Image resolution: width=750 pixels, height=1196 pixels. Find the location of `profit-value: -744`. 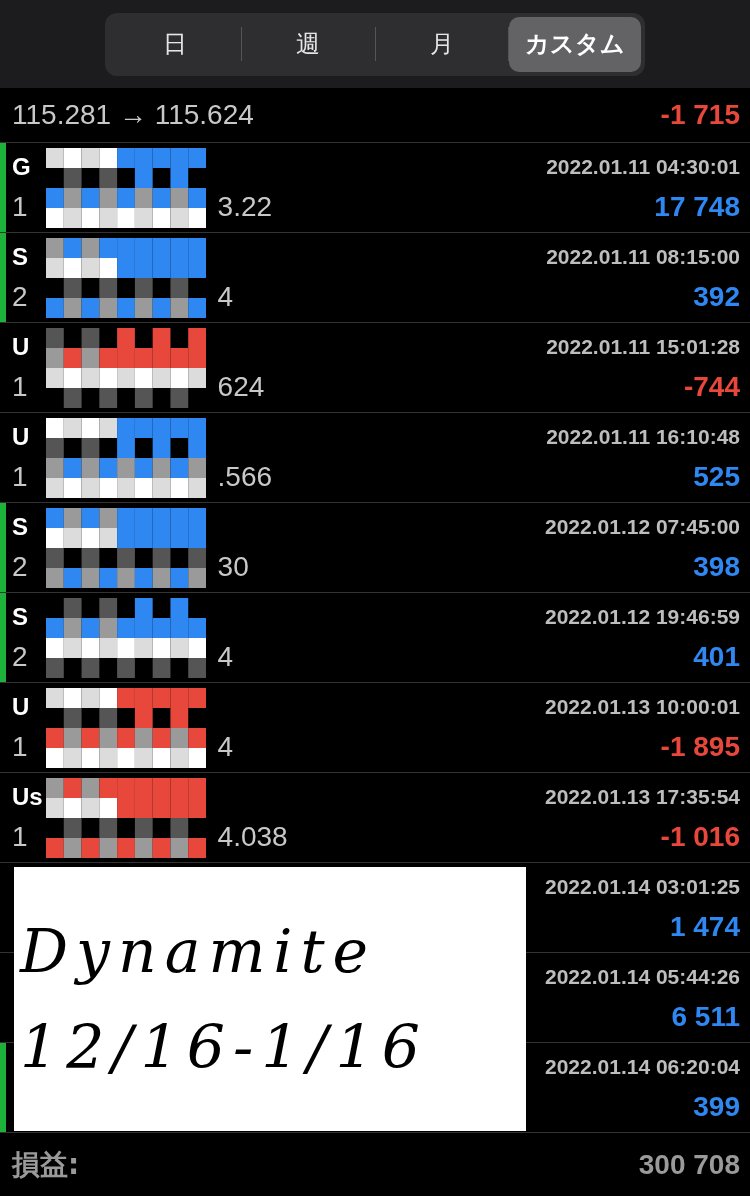

profit-value: -744 is located at coordinates (711, 386).